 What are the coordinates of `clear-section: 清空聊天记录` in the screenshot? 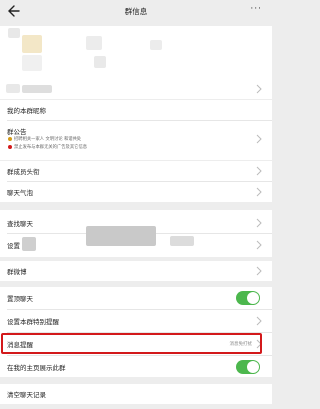 It's located at (136, 394).